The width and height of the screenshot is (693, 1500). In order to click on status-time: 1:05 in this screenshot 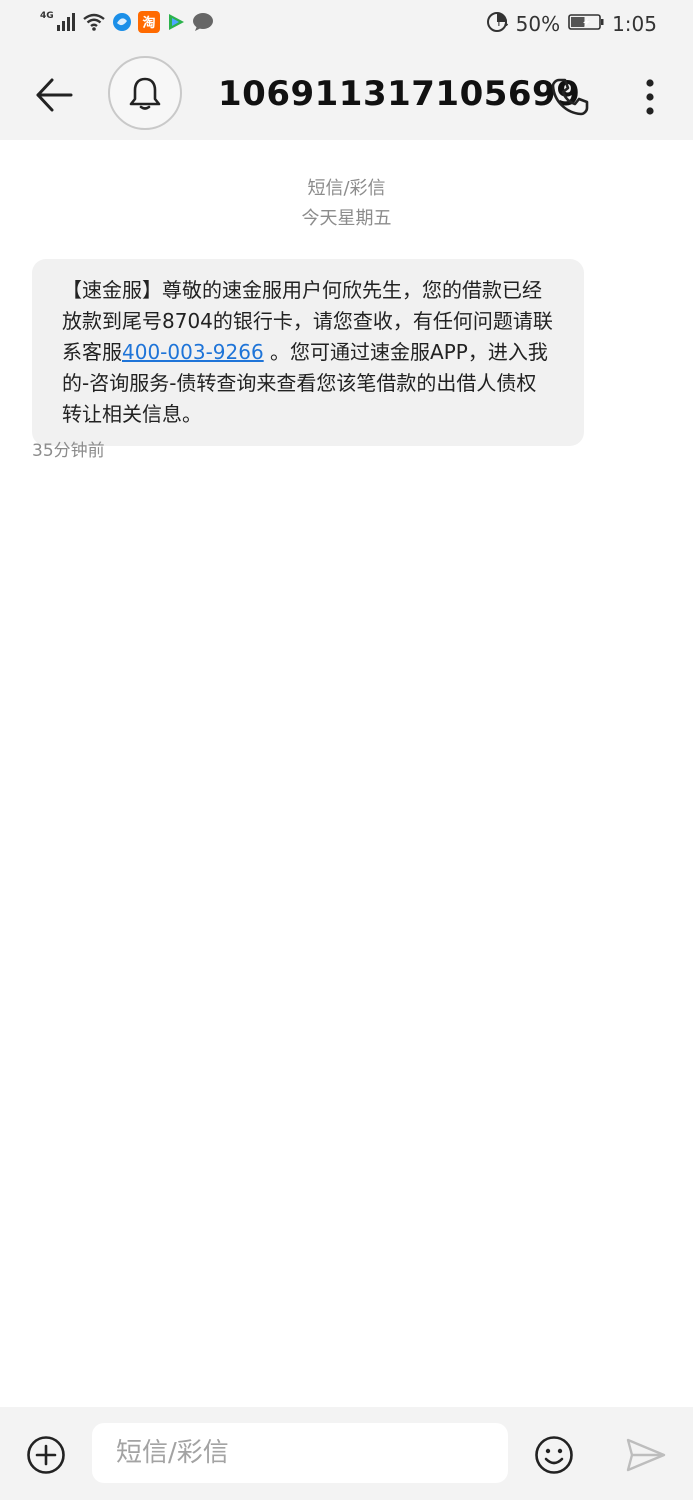, I will do `click(634, 24)`.